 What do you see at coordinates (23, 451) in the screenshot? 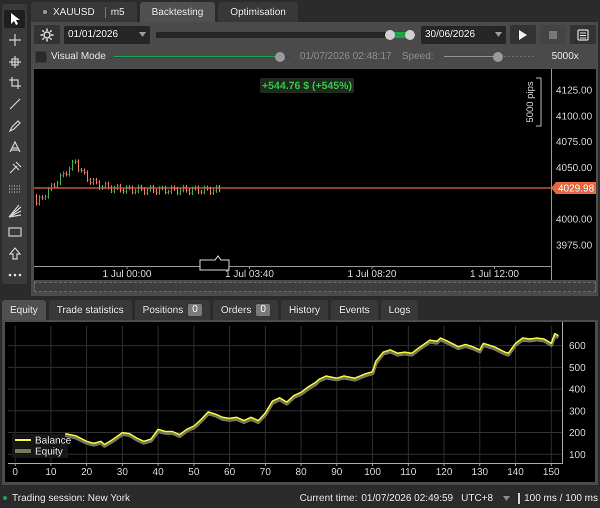
I see `legend-swatch` at bounding box center [23, 451].